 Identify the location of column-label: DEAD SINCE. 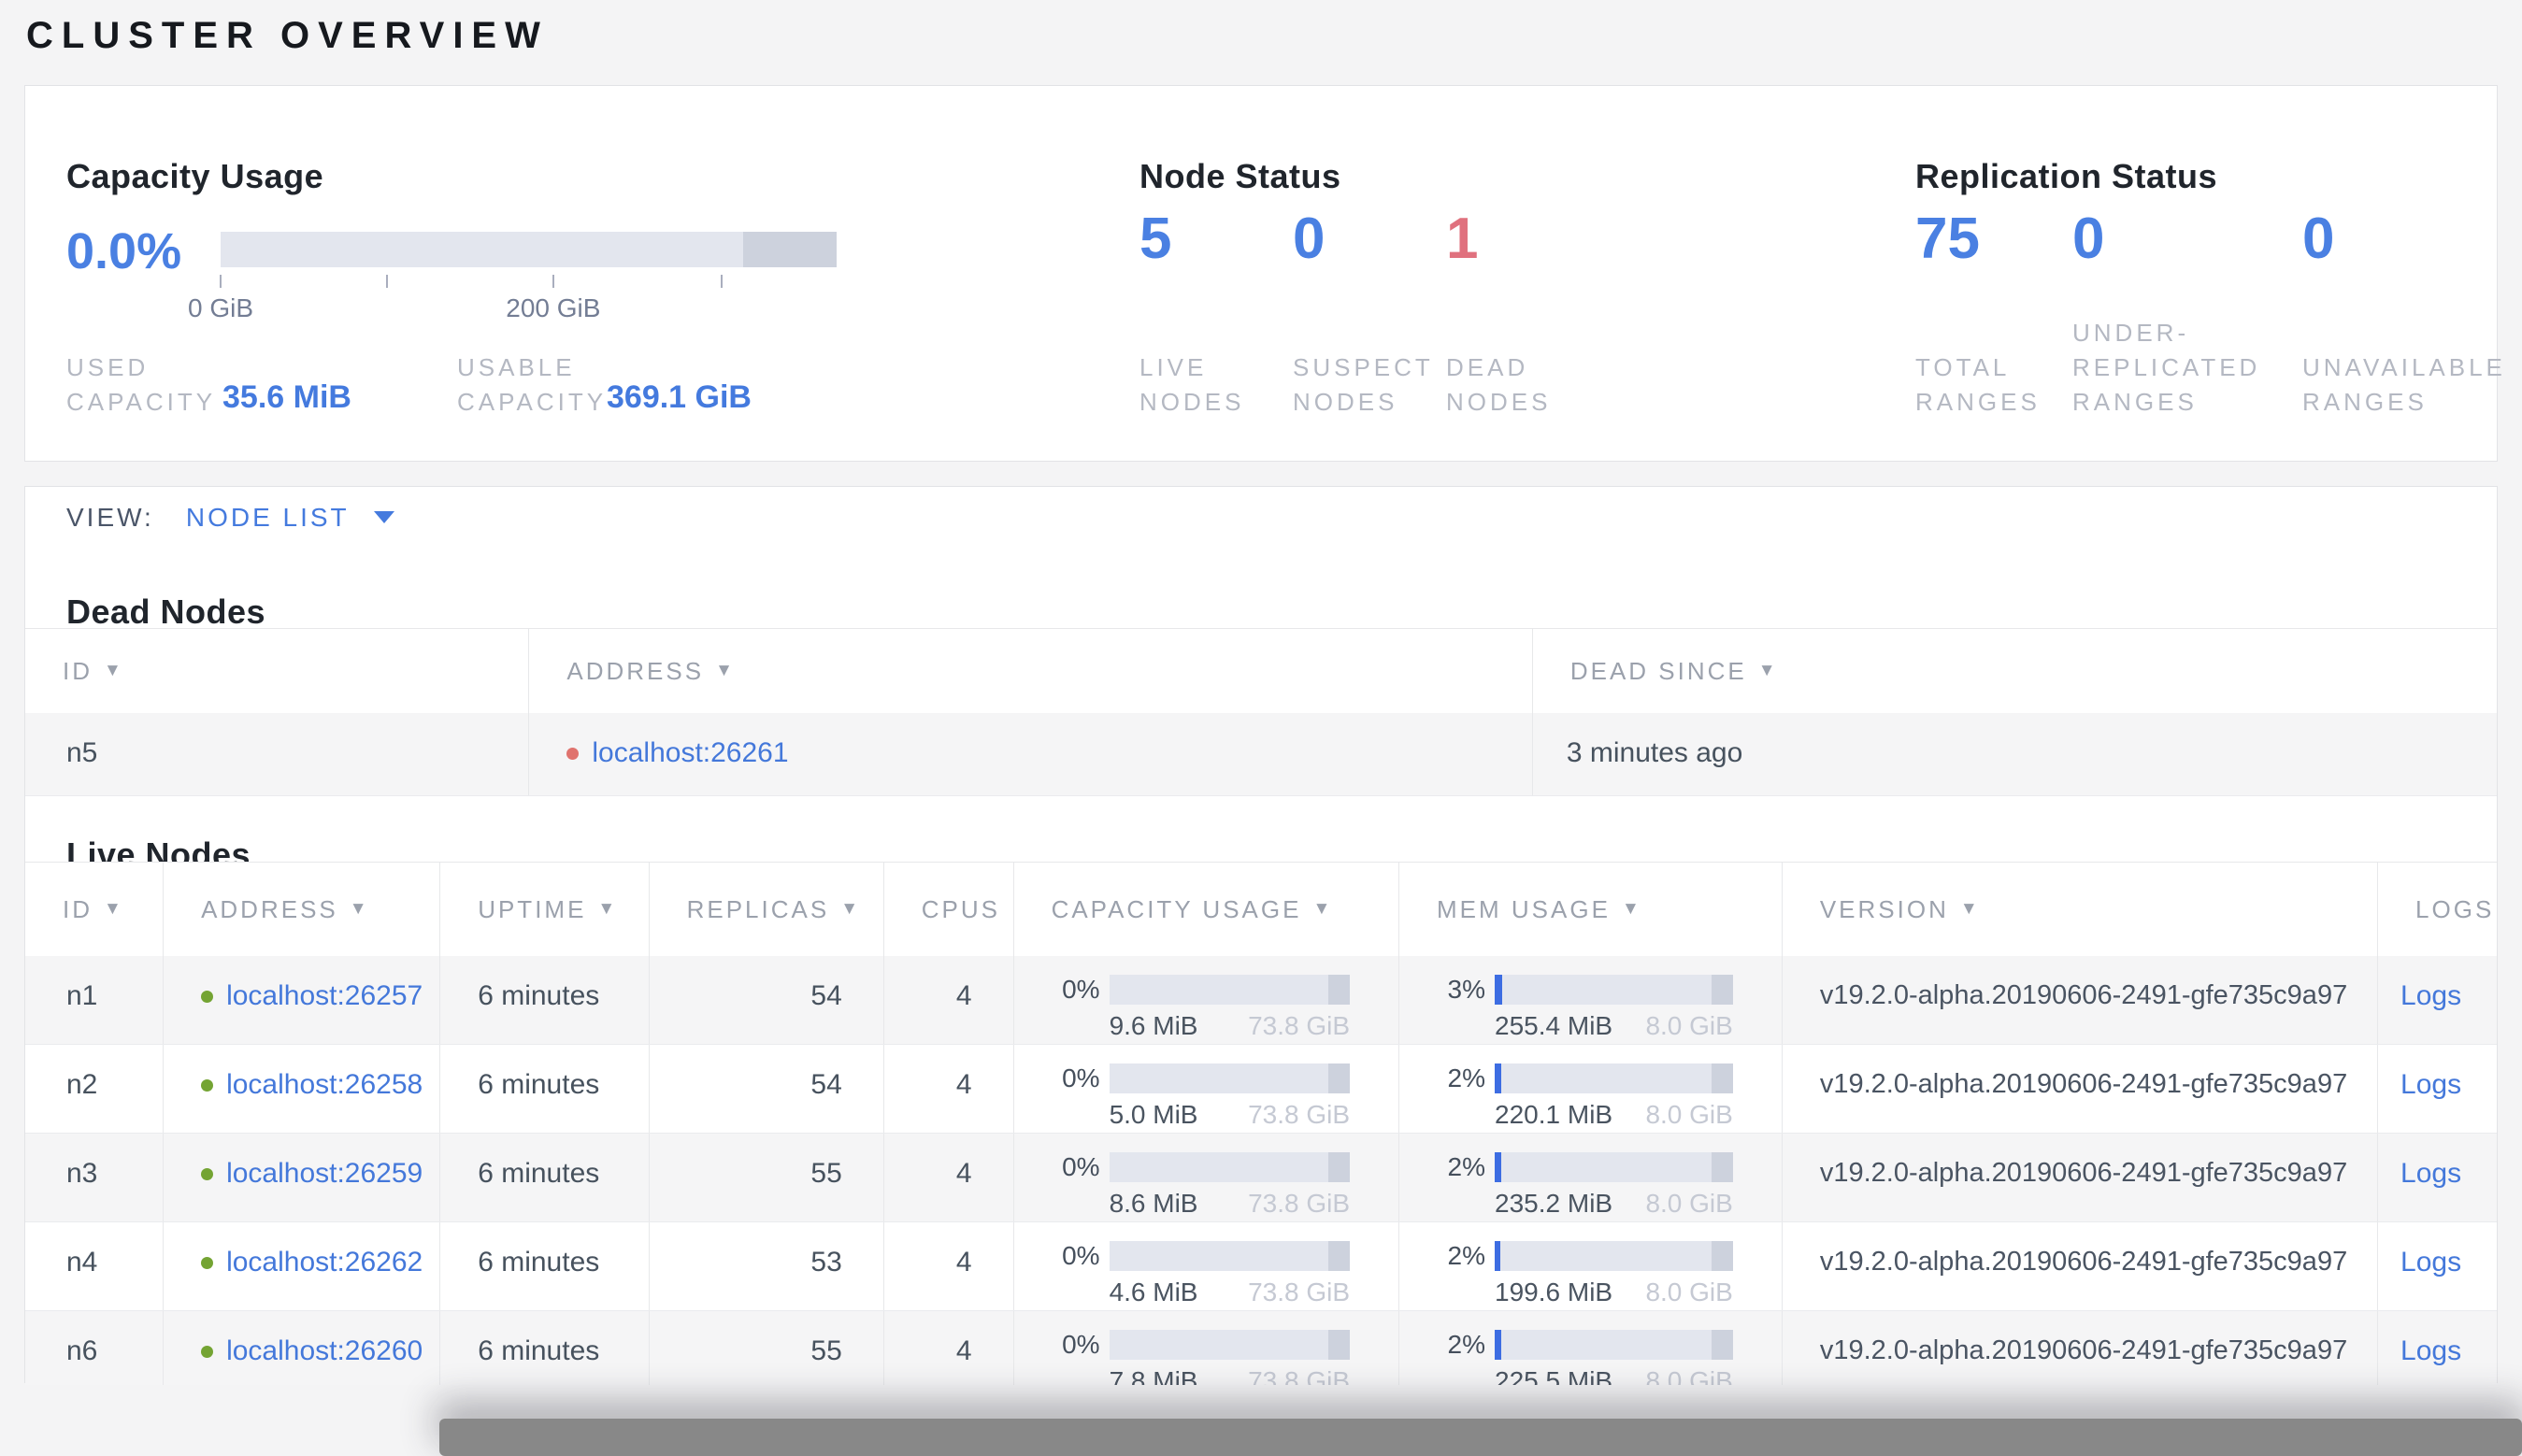
(1658, 670).